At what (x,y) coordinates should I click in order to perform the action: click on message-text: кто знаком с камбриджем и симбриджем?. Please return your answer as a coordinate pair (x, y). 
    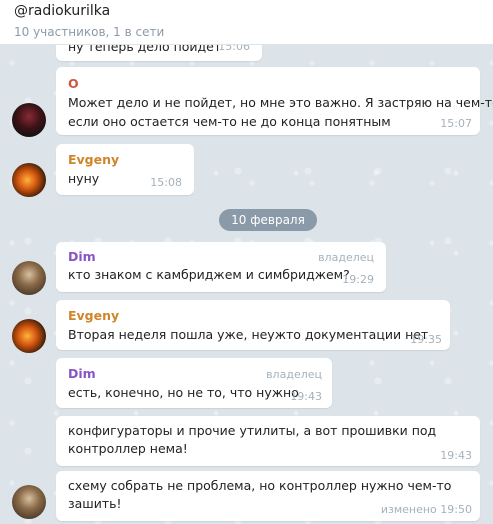
    Looking at the image, I should click on (209, 274).